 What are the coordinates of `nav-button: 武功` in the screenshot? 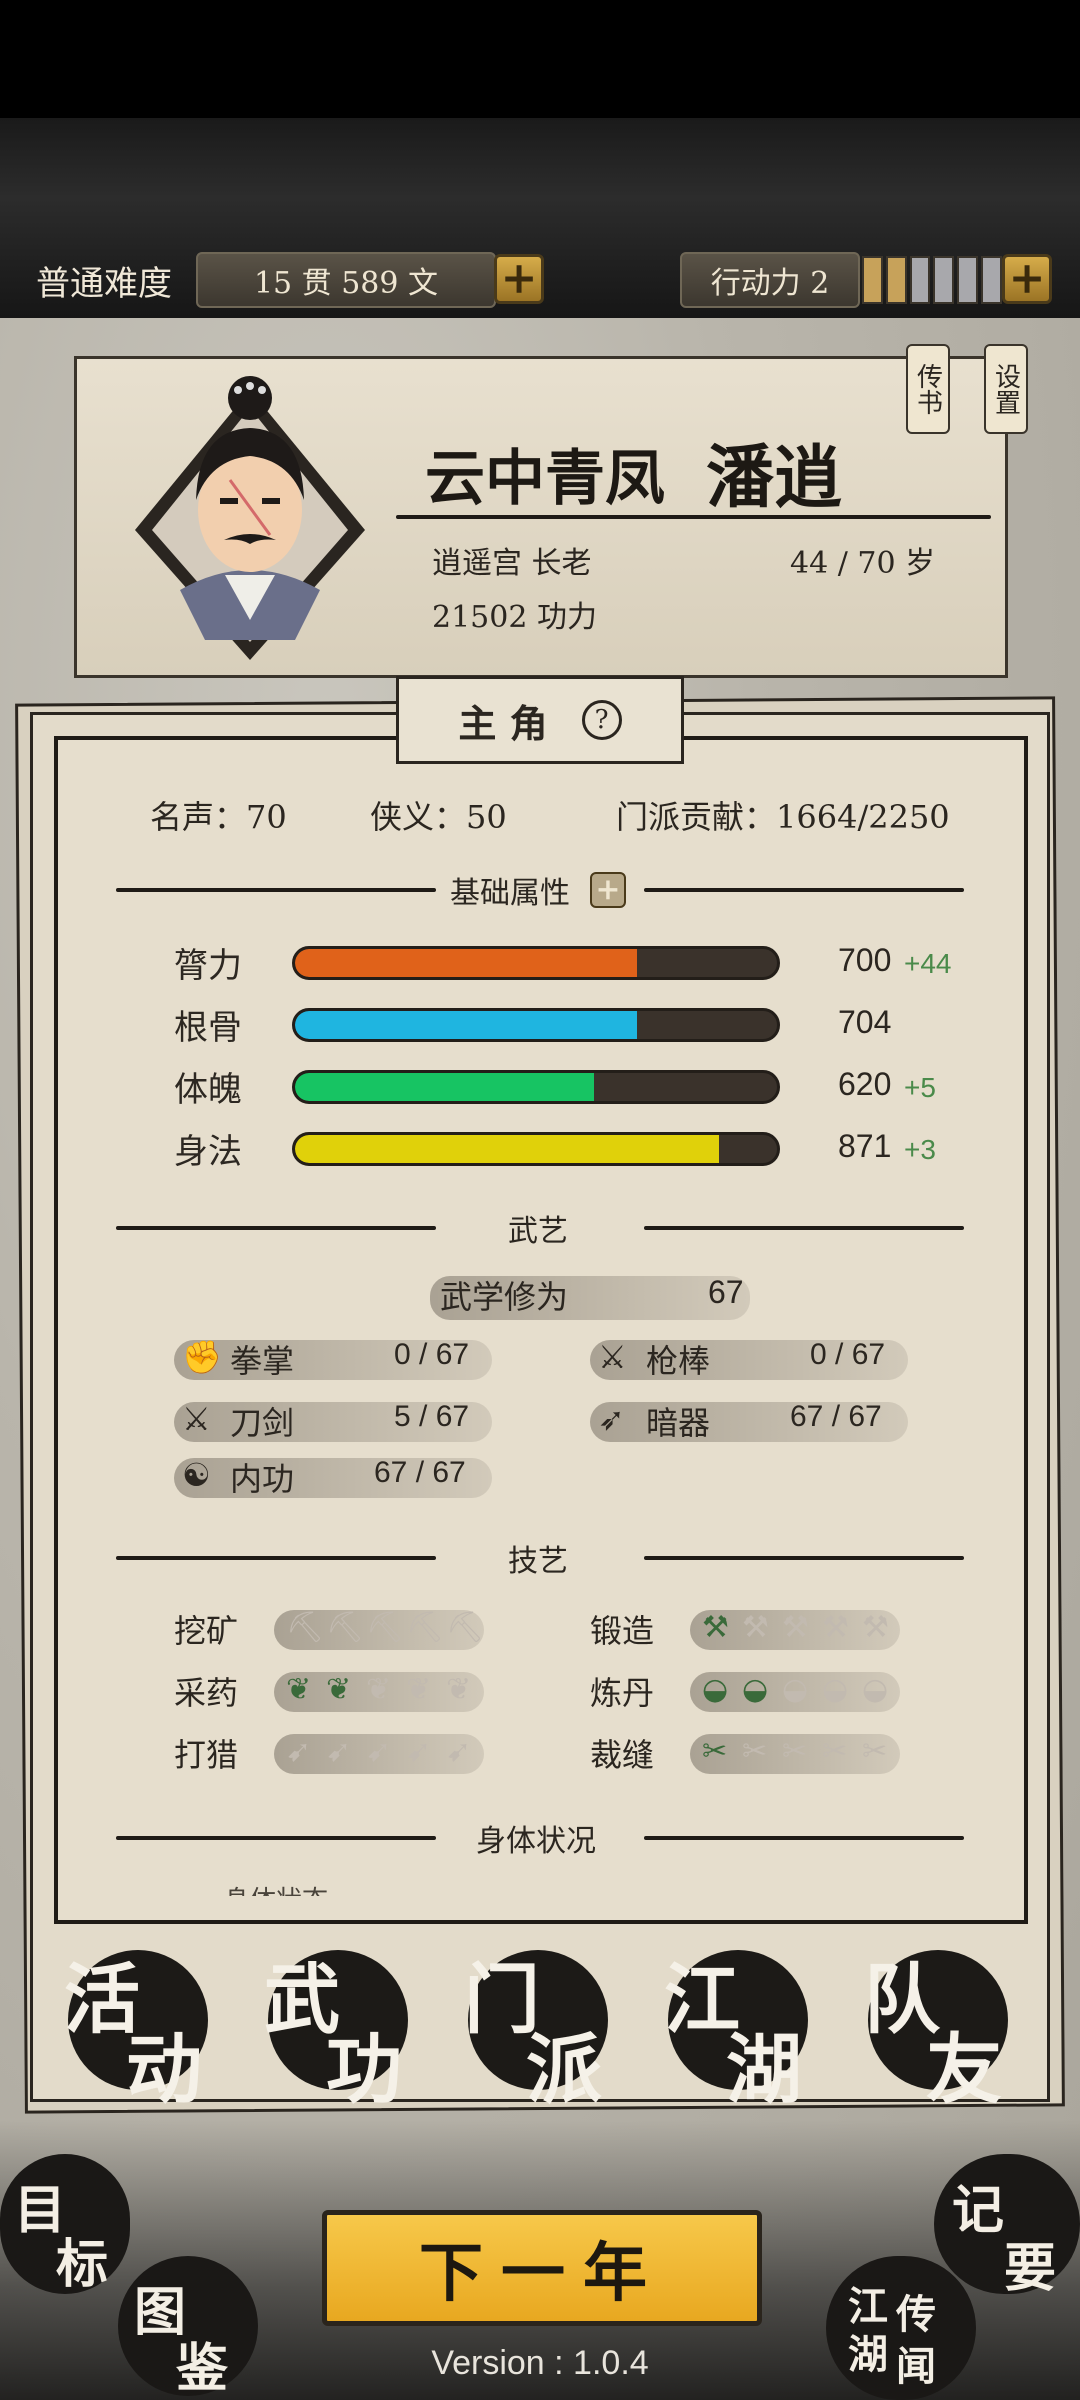 It's located at (336, 2032).